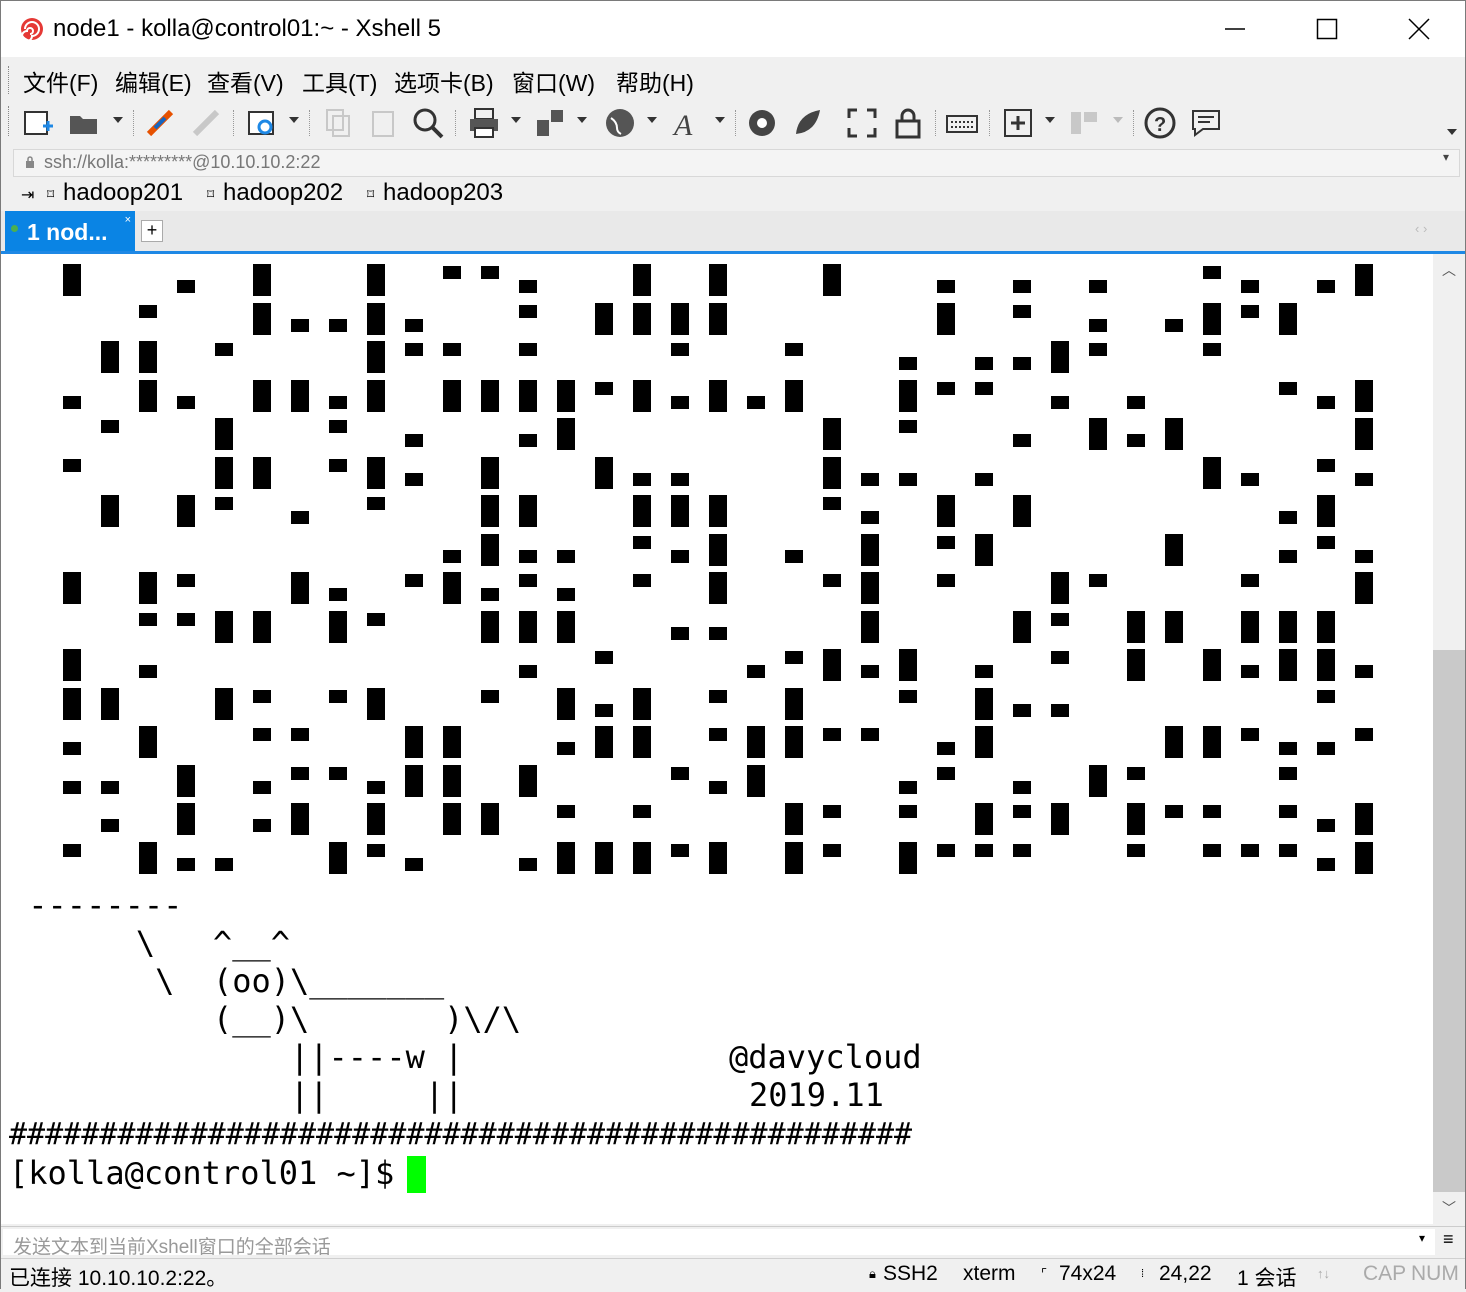 The width and height of the screenshot is (1466, 1292). I want to click on keyboard-icon, so click(962, 123).